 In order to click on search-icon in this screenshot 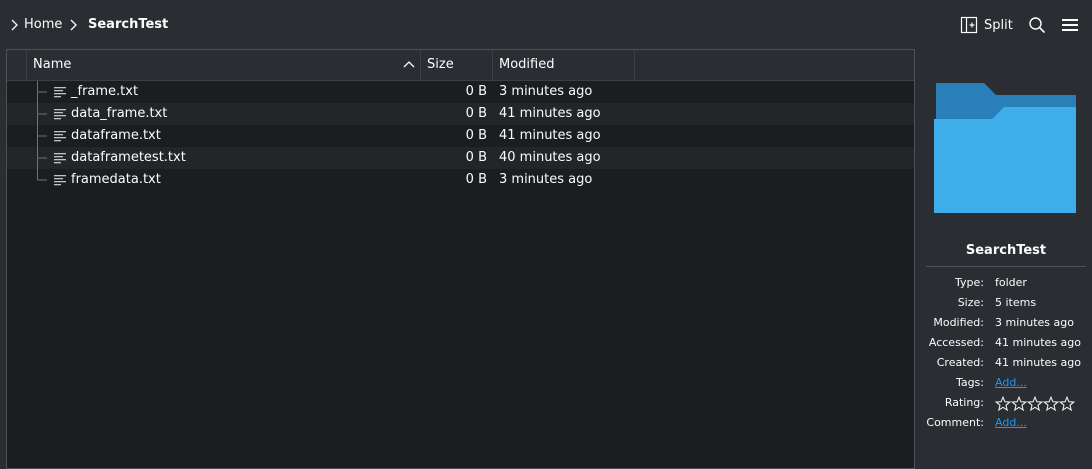, I will do `click(1037, 25)`.